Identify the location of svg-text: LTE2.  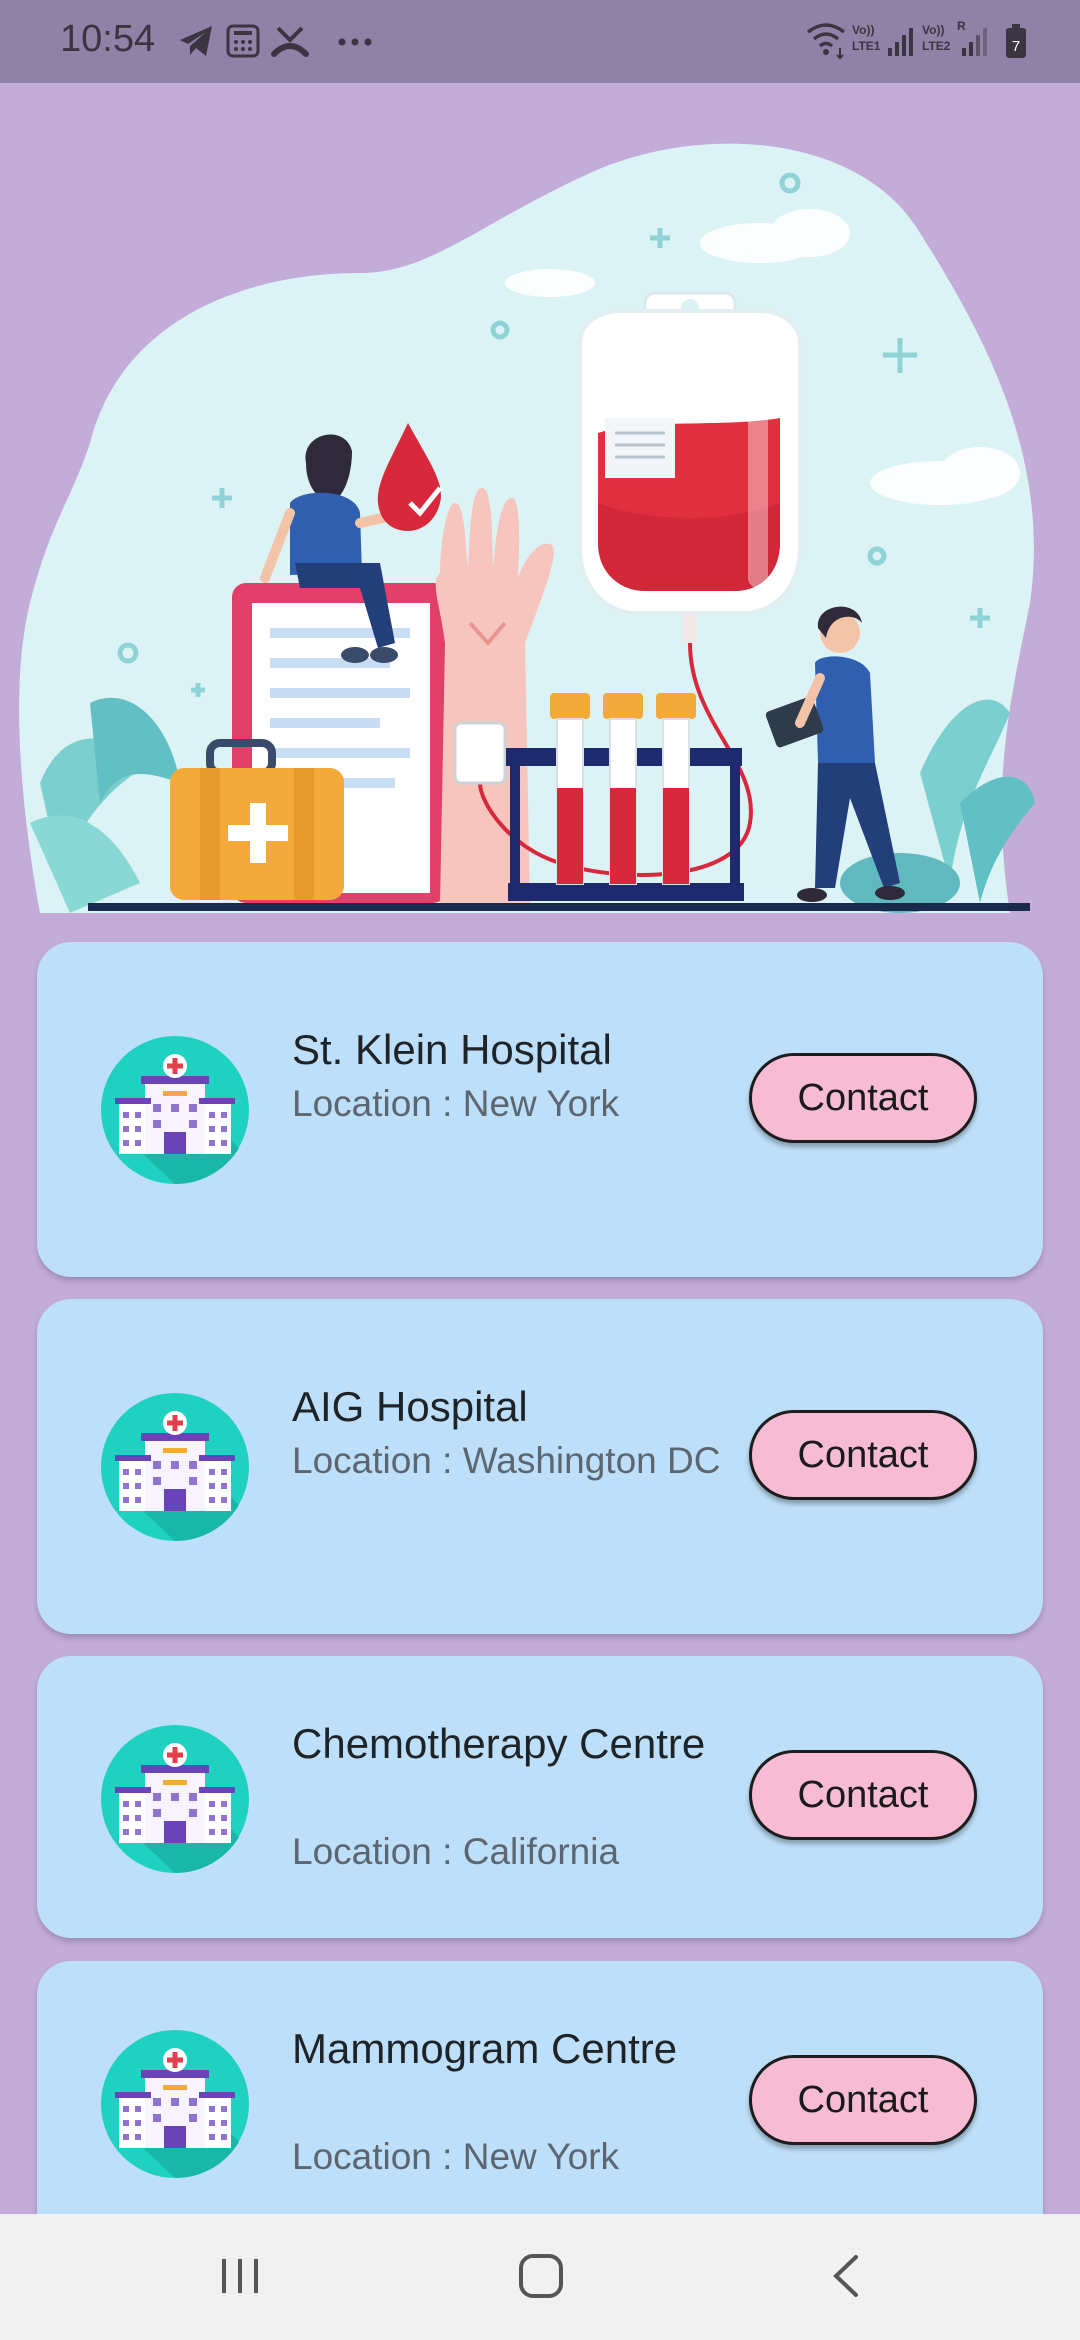
(936, 46).